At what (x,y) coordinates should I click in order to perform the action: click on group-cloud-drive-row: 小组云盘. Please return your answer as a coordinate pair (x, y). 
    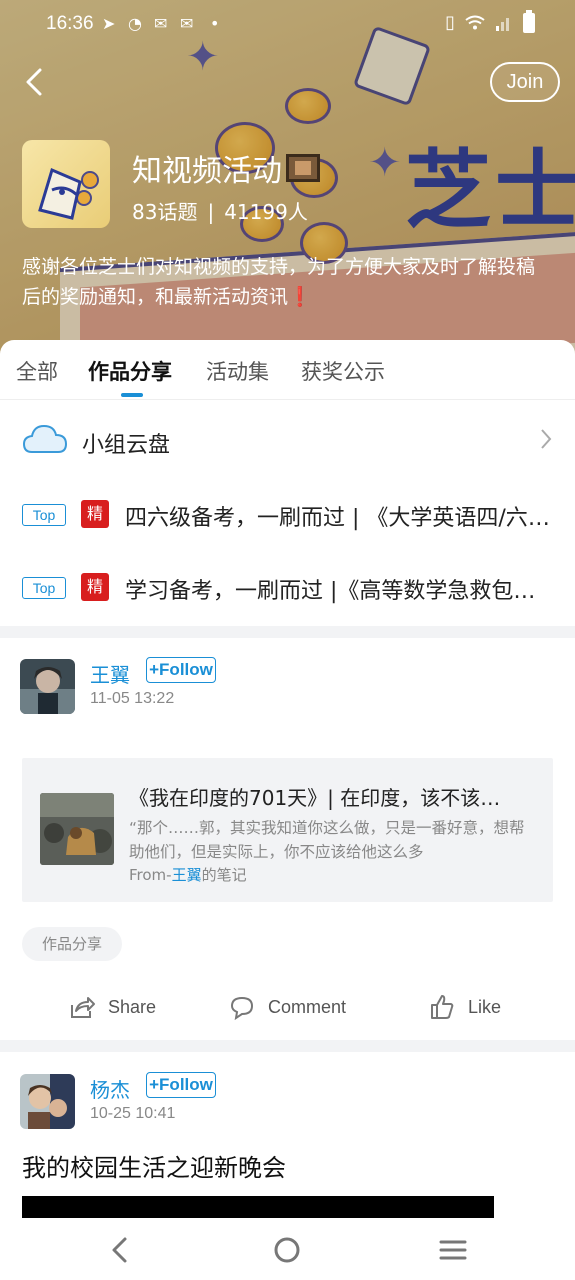
    Looking at the image, I should click on (287, 440).